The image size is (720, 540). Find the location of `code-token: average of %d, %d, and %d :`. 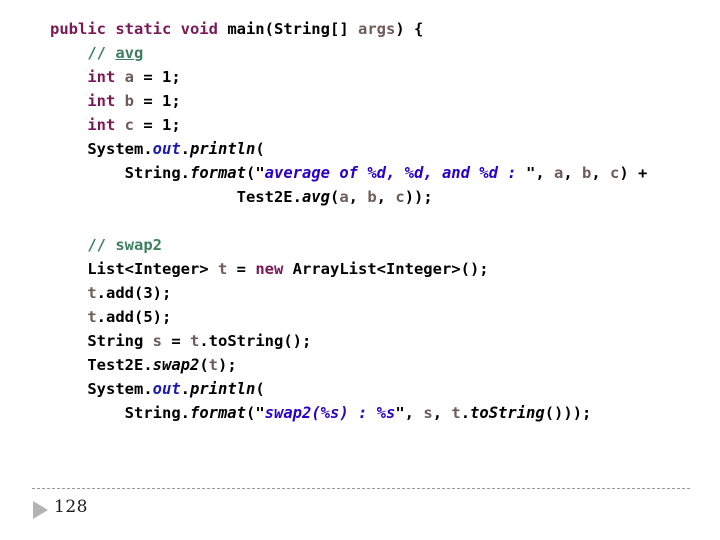

code-token: average of %d, %d, and %d : is located at coordinates (395, 173).